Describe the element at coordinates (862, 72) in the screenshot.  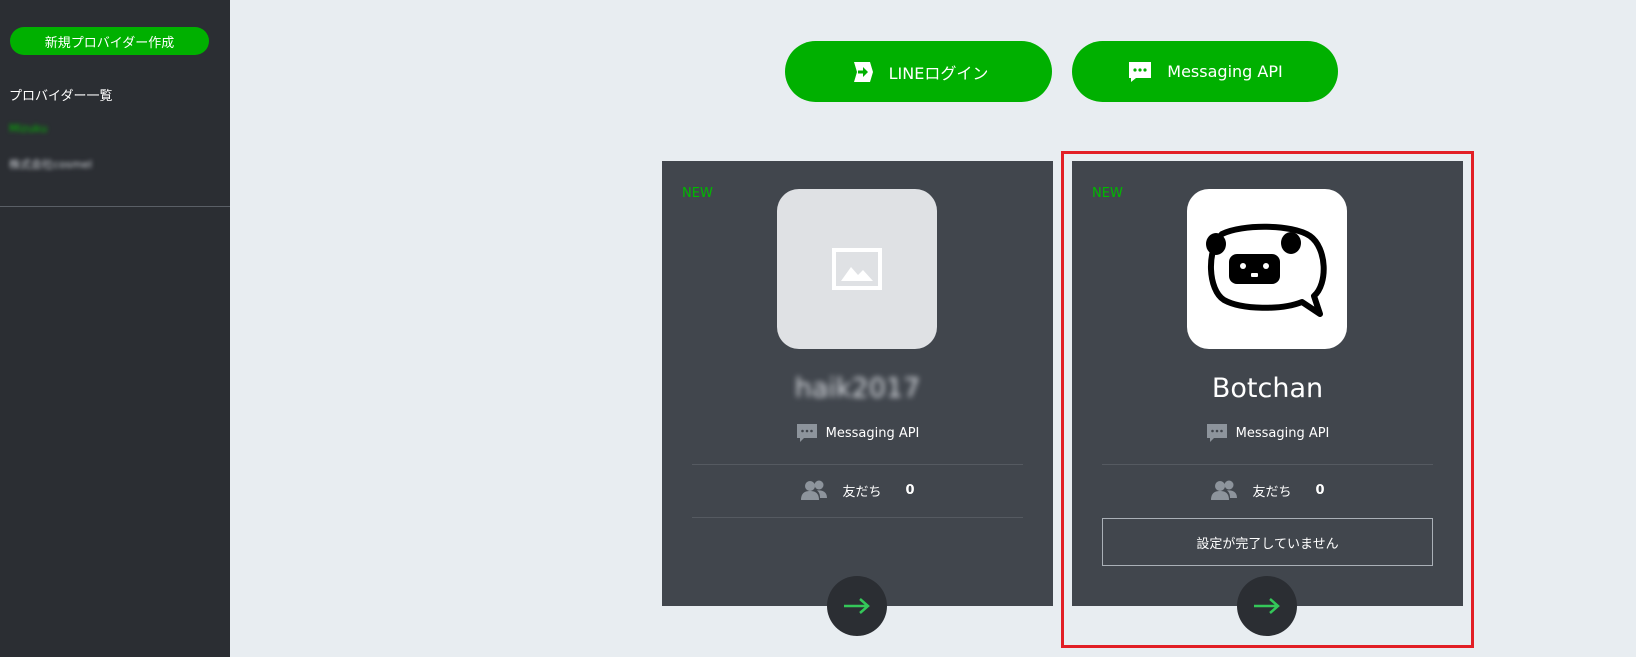
I see `login-arrow-icon` at that location.